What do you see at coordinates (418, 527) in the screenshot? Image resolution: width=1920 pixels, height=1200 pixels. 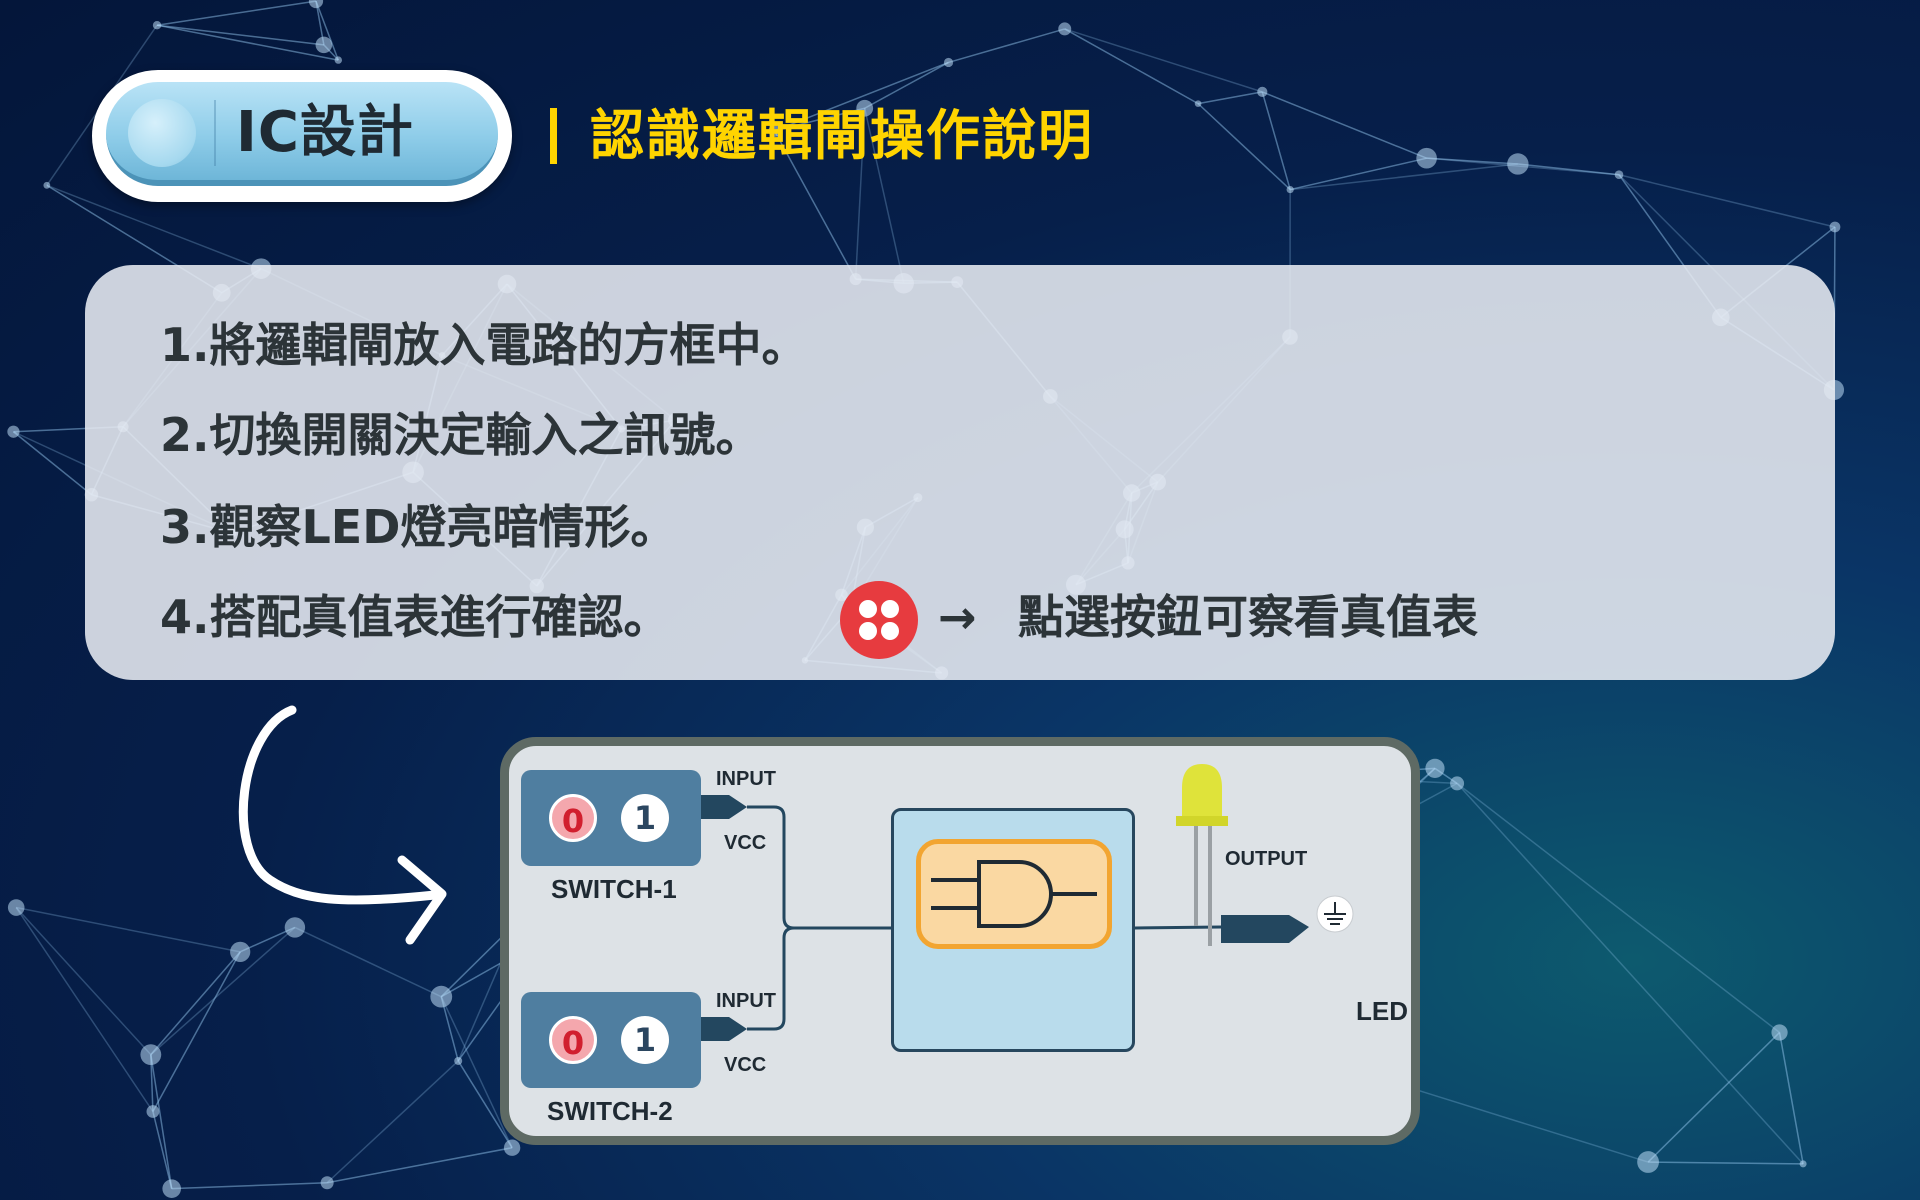 I see `instruction-step: 3.觀察LED燈亮暗情形。` at bounding box center [418, 527].